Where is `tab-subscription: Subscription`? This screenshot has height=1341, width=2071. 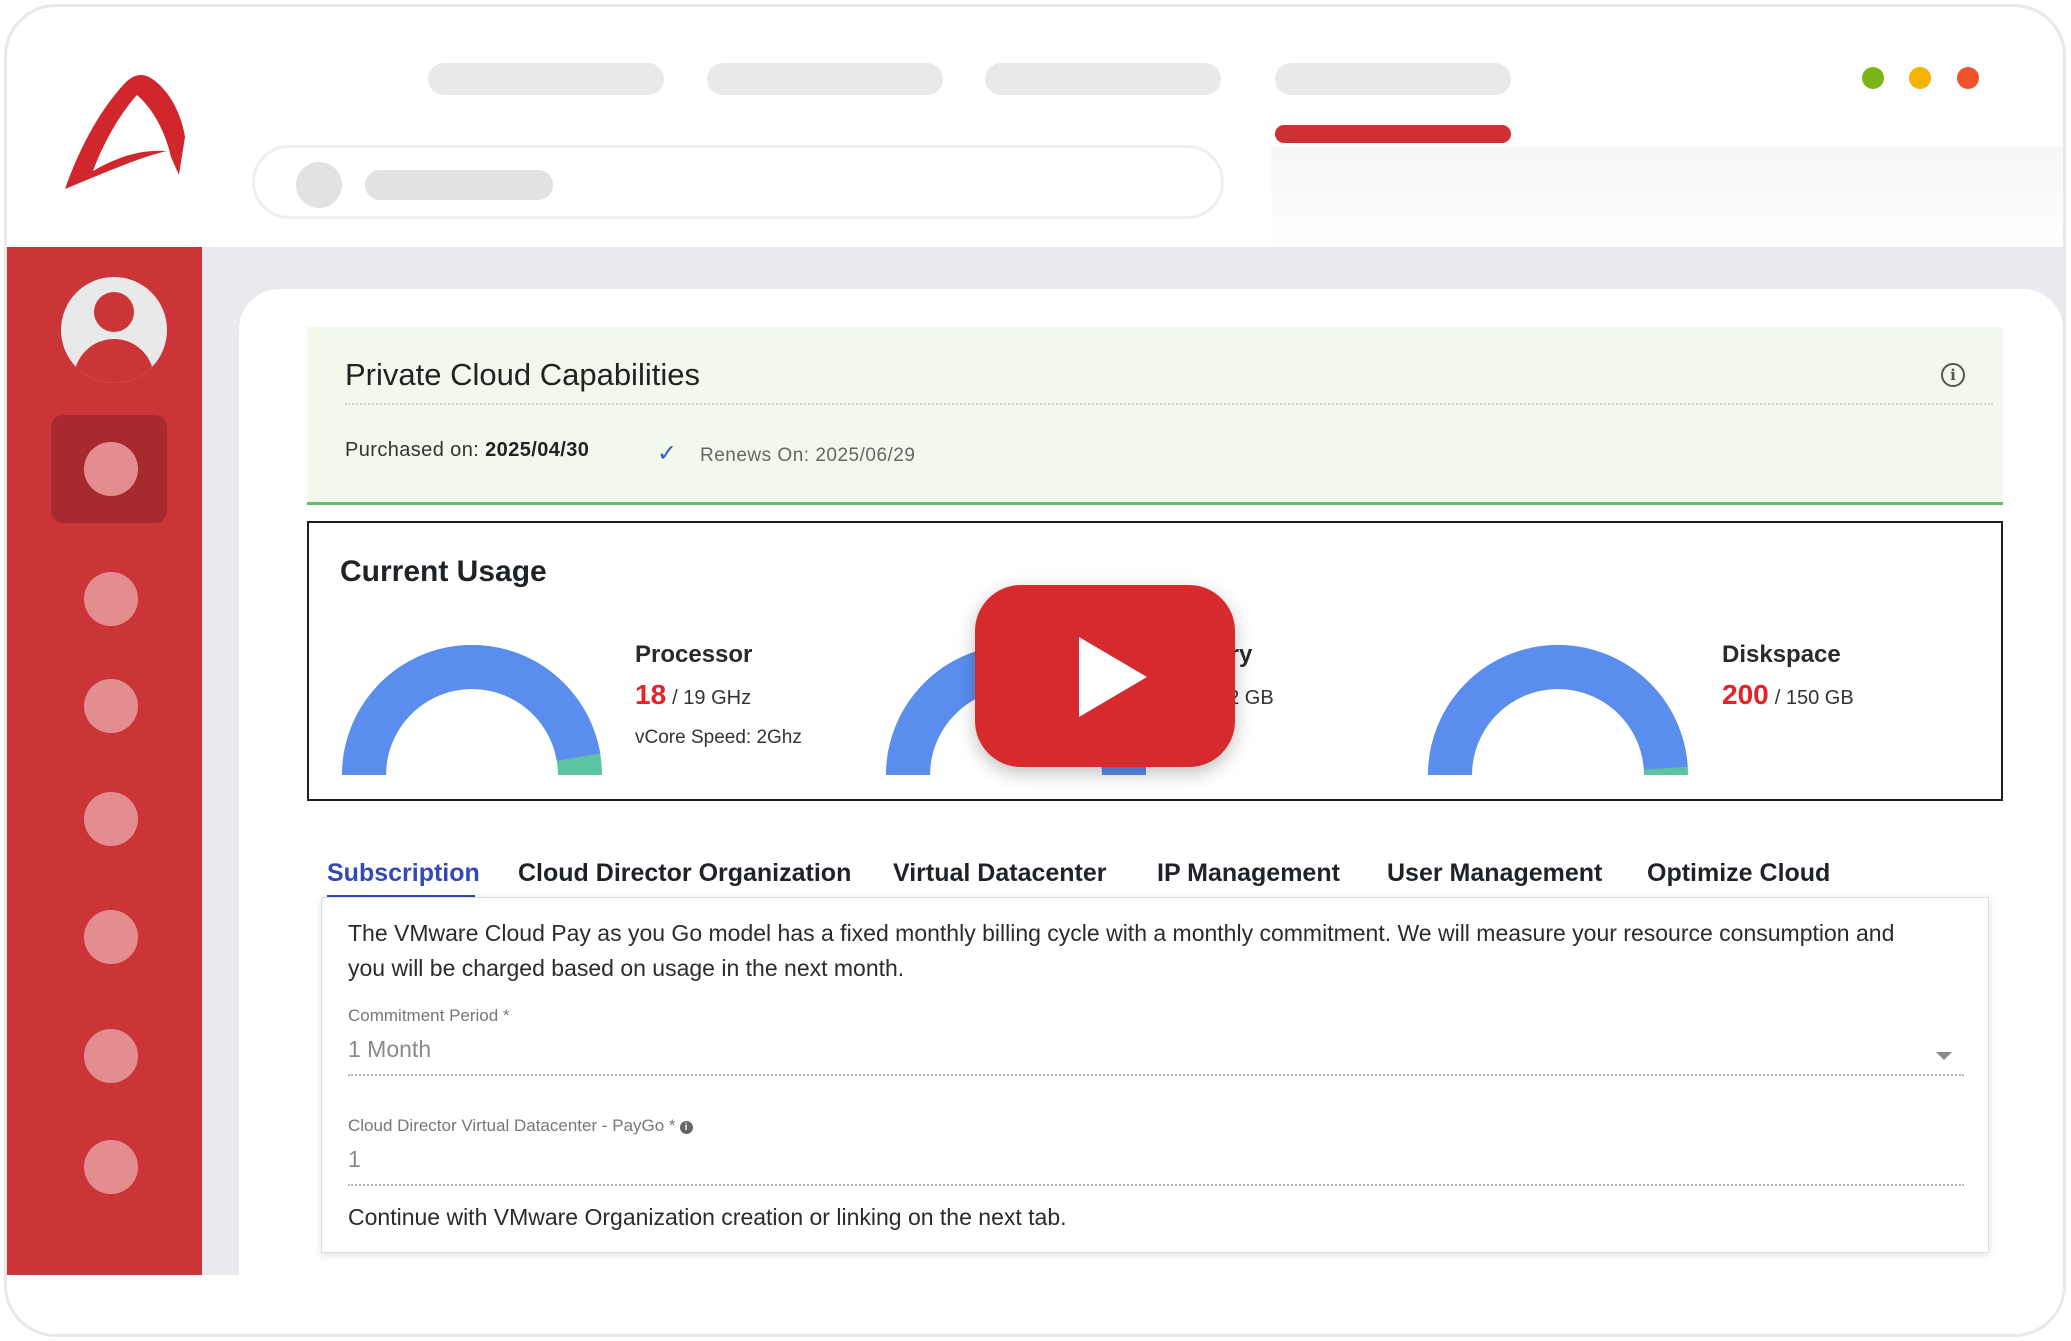 tab-subscription: Subscription is located at coordinates (403, 873).